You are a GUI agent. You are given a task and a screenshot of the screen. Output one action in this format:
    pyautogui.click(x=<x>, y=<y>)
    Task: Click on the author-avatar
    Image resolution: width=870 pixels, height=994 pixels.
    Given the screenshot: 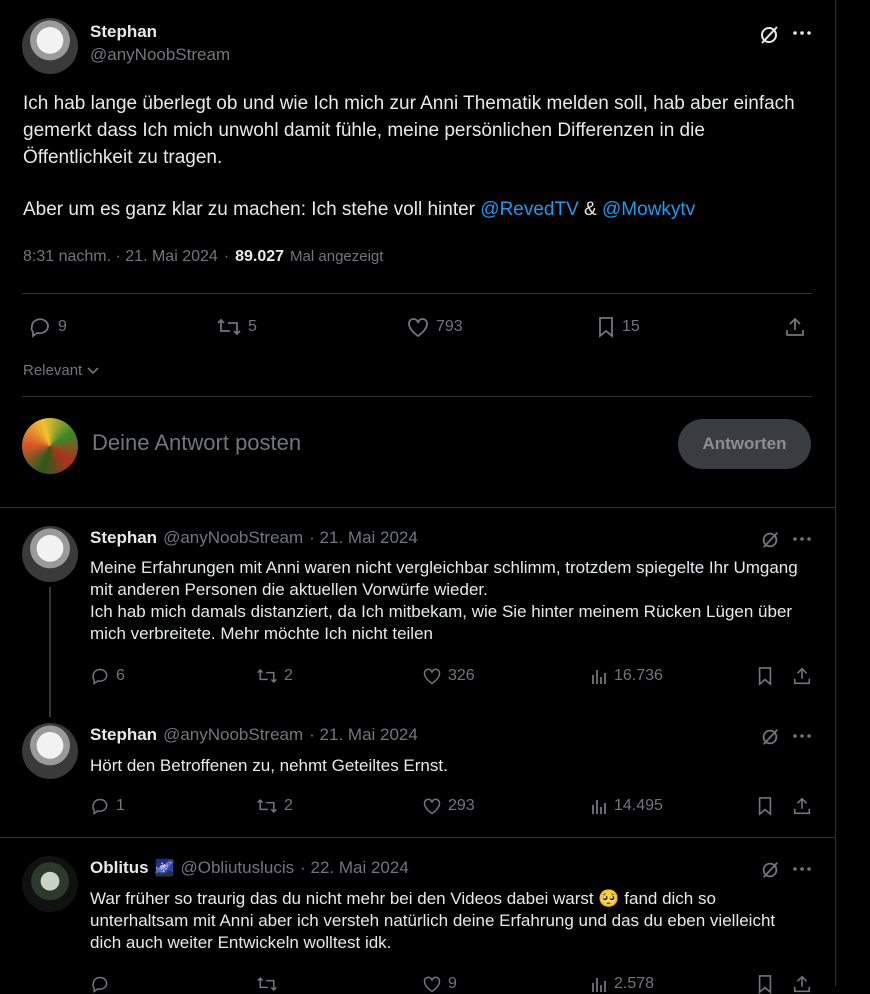 What is the action you would take?
    pyautogui.click(x=50, y=46)
    